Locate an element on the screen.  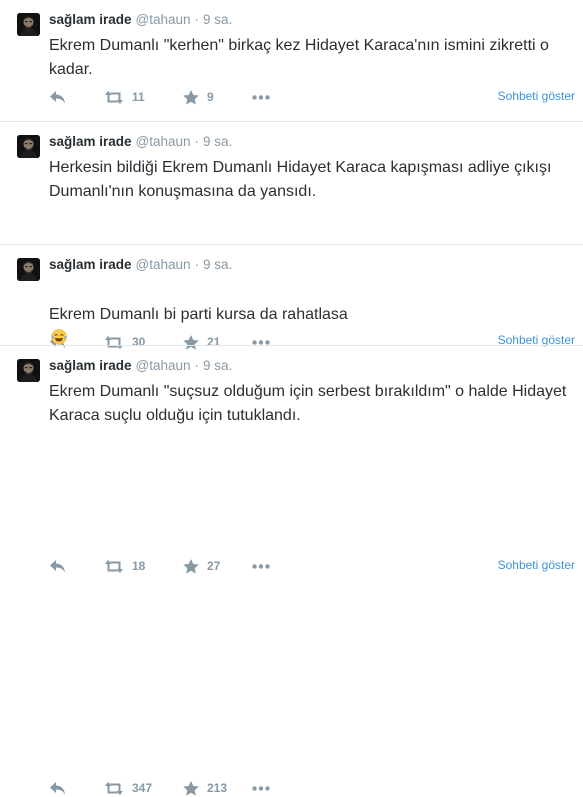
favorite-count: 27 is located at coordinates (214, 566).